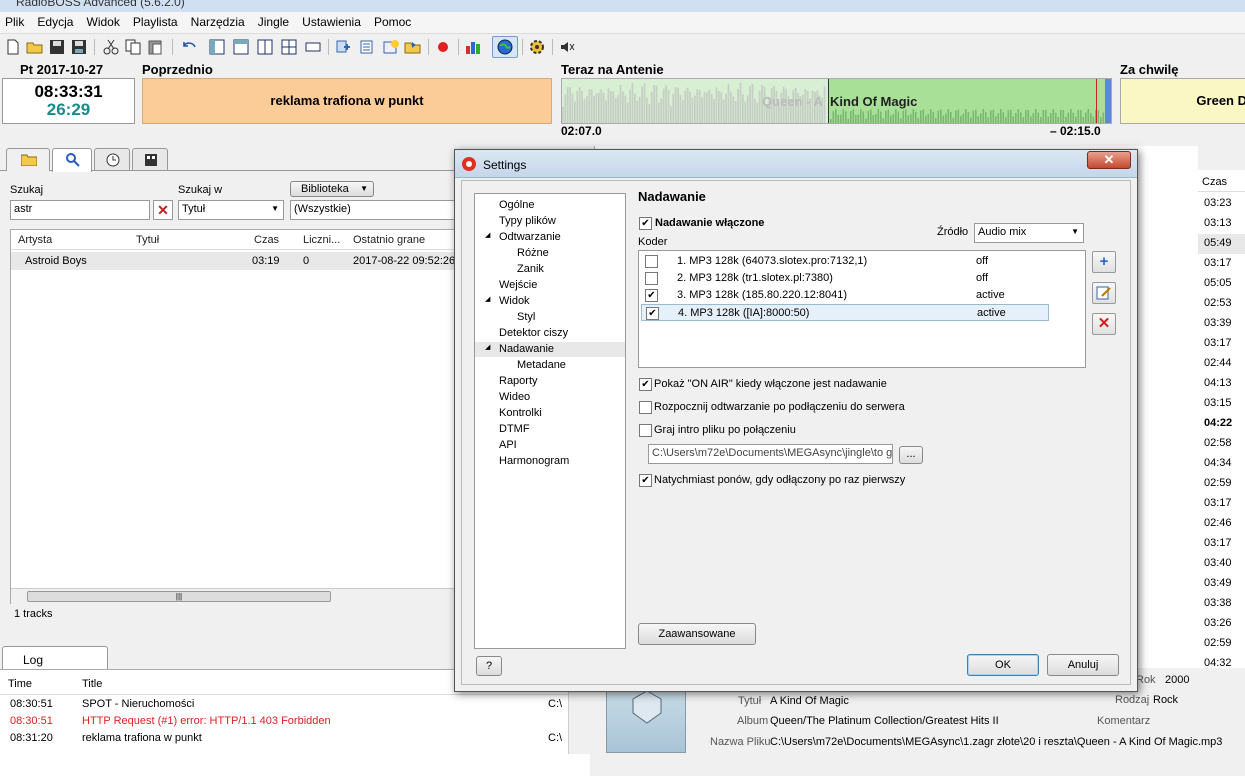 Image resolution: width=1245 pixels, height=776 pixels. What do you see at coordinates (550, 317) in the screenshot?
I see `tree-item-styl: Styl` at bounding box center [550, 317].